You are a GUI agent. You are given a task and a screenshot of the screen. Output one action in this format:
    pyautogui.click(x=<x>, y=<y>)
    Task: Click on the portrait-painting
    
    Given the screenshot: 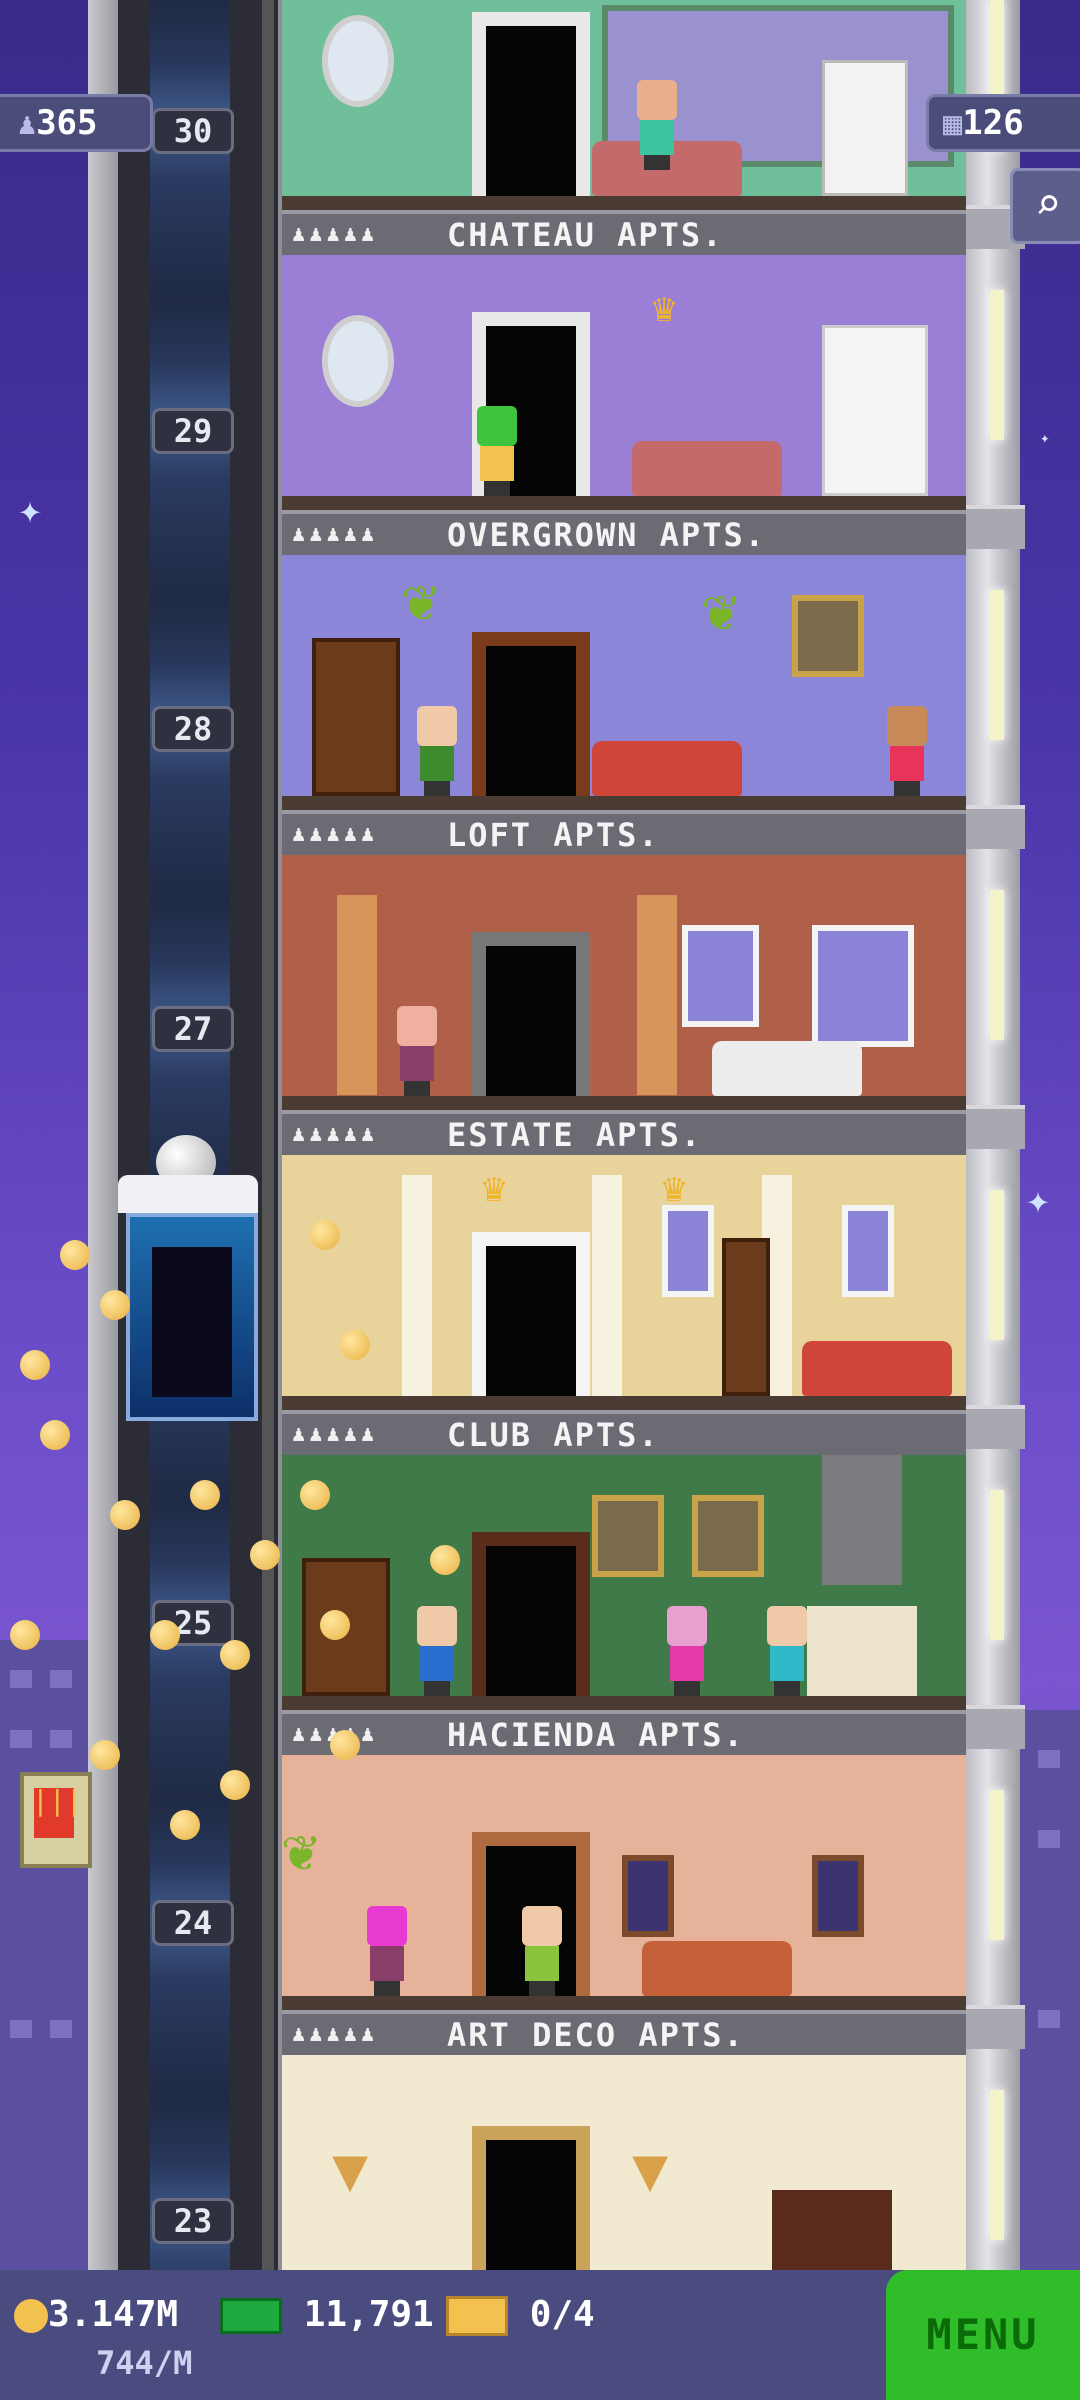 What is the action you would take?
    pyautogui.click(x=628, y=1536)
    